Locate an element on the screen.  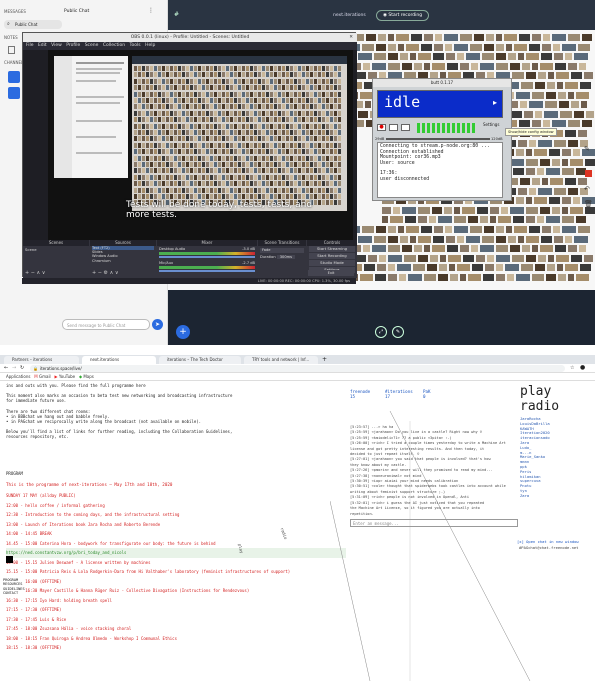
record-button: ● is located at coordinates (381, 127).